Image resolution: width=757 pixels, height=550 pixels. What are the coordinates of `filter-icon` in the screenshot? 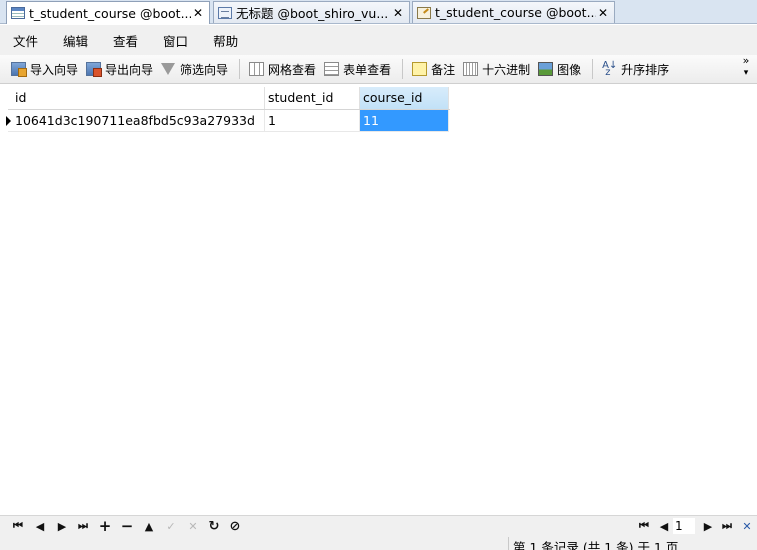 It's located at (168, 69).